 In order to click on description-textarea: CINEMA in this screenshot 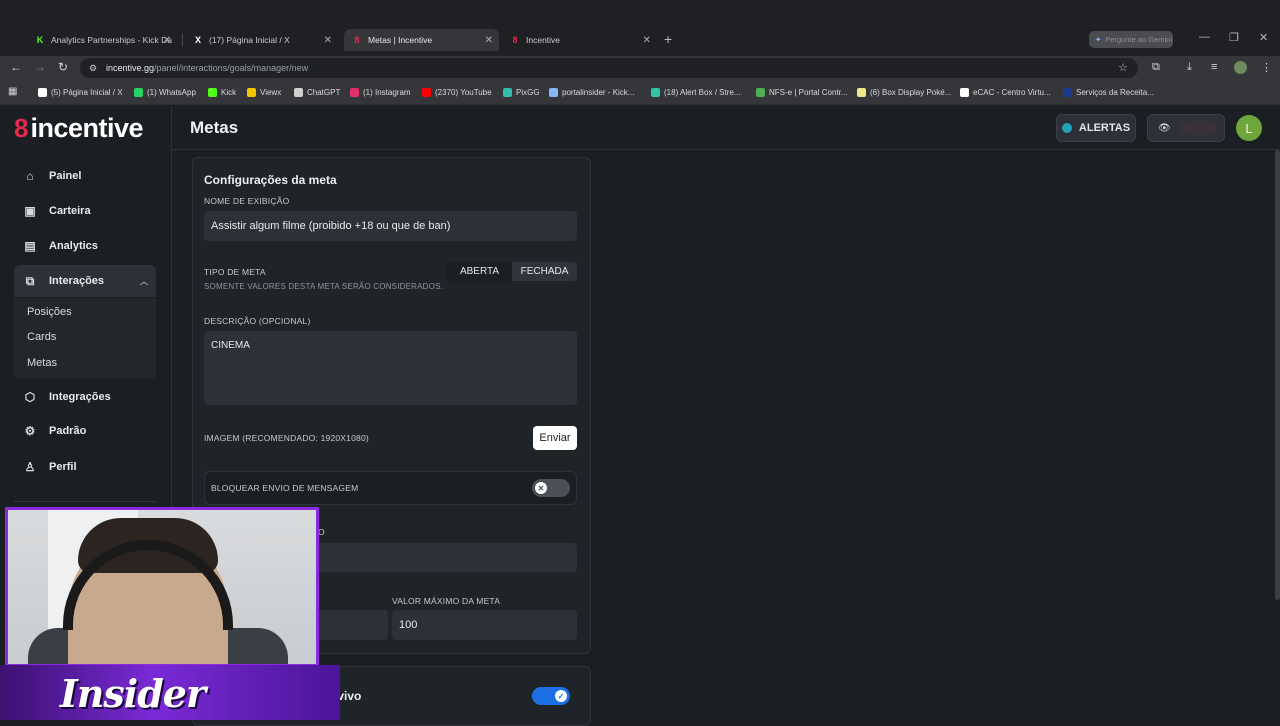, I will do `click(390, 368)`.